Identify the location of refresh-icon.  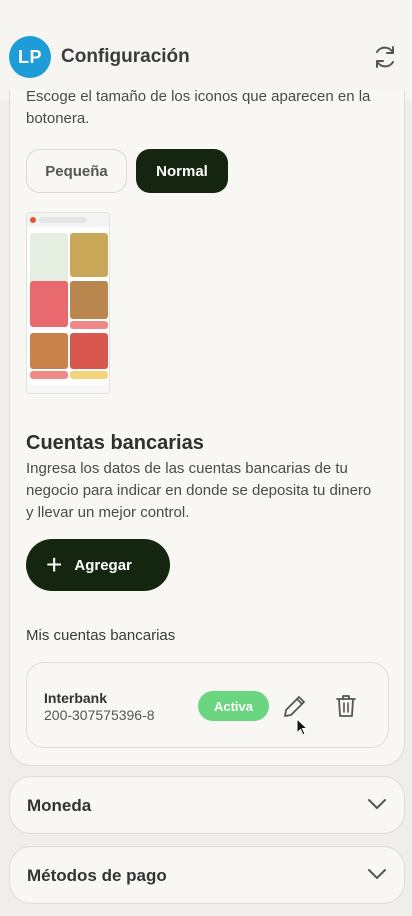
(385, 57).